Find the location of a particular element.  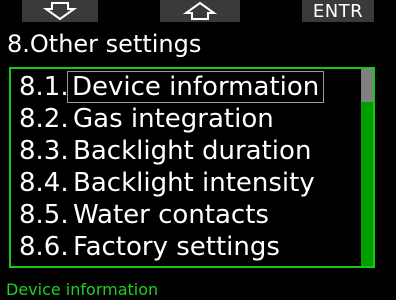

softkey-down-button is located at coordinates (60, 11).